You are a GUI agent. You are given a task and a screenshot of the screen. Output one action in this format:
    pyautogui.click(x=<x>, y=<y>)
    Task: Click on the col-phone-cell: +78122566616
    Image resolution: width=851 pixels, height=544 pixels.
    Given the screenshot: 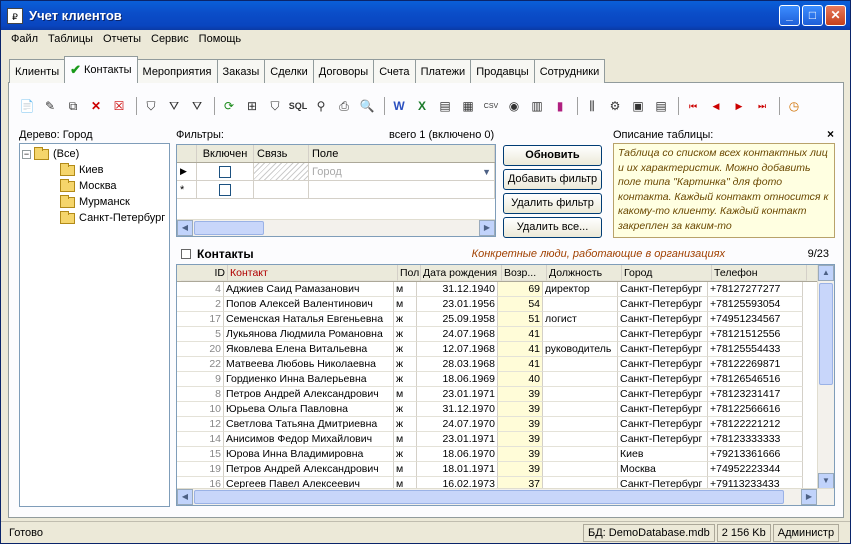 What is the action you would take?
    pyautogui.click(x=755, y=409)
    